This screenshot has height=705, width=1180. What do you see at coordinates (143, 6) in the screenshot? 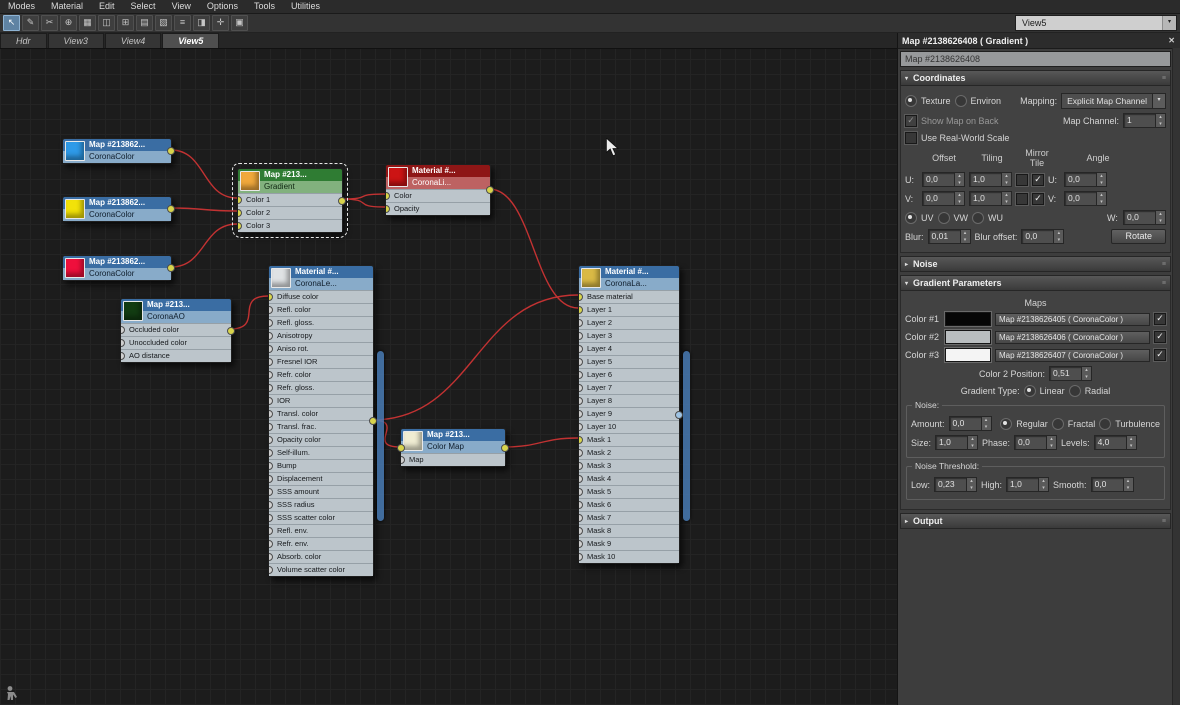
I see `menu-select: Select` at bounding box center [143, 6].